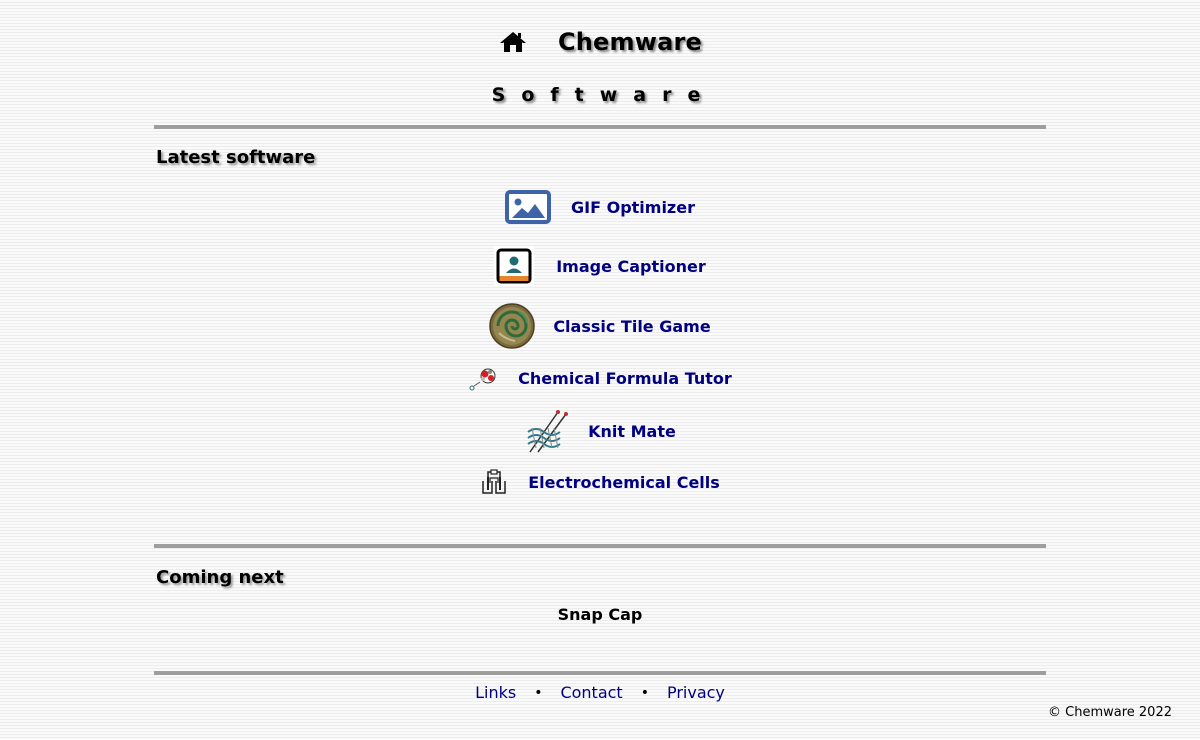 Image resolution: width=1200 pixels, height=740 pixels. Describe the element at coordinates (630, 42) in the screenshot. I see `site-title: Chemware` at that location.